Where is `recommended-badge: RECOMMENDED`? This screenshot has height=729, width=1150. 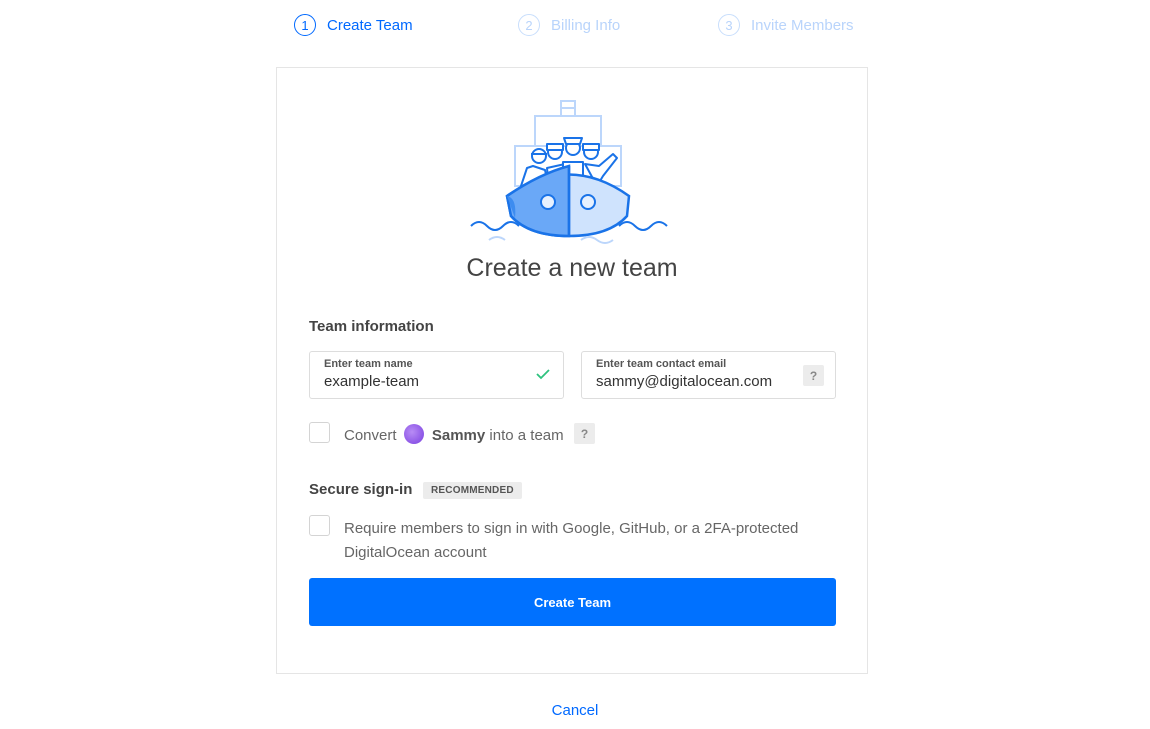
recommended-badge: RECOMMENDED is located at coordinates (472, 490).